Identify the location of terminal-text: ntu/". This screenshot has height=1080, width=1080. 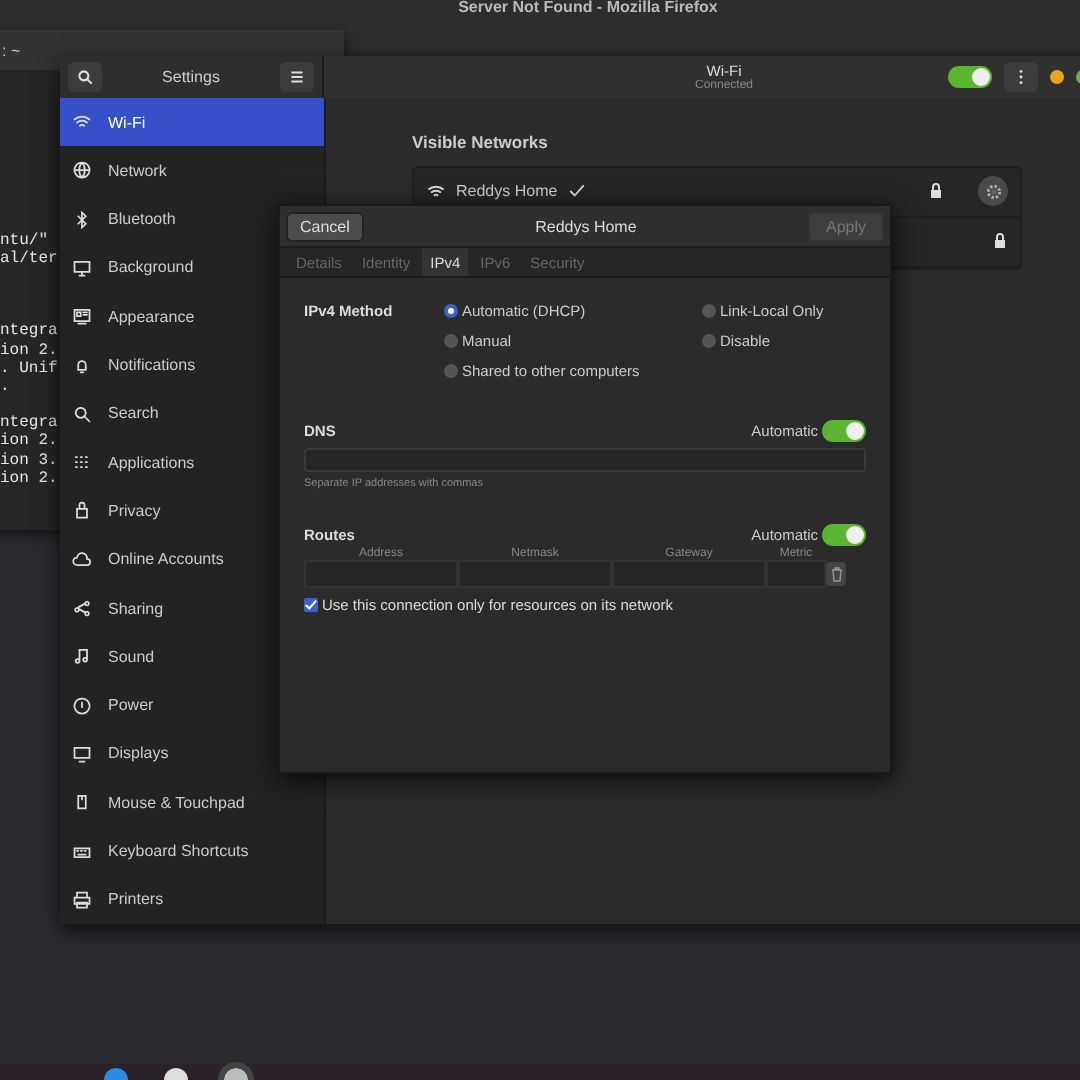
(24, 241).